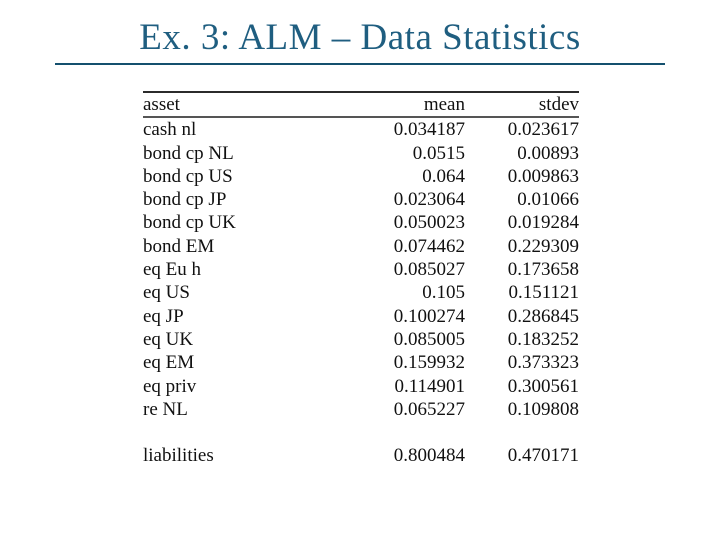  Describe the element at coordinates (429, 456) in the screenshot. I see `cell-mean: 0.800484` at that location.